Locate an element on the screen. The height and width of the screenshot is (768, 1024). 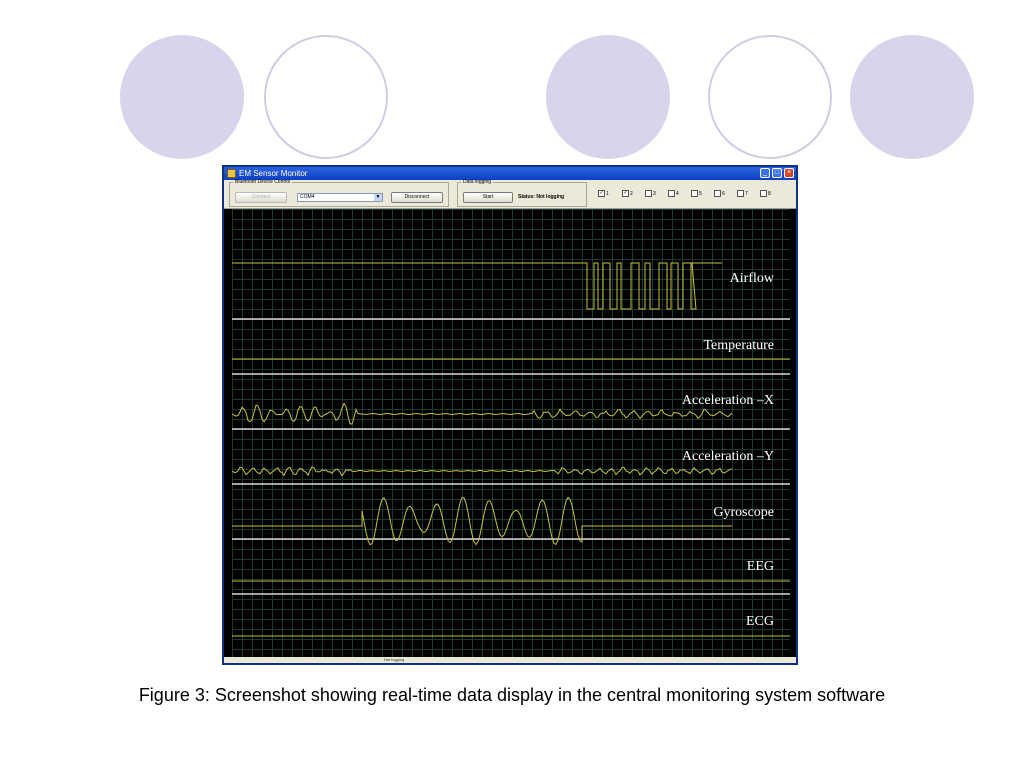
gyroscope-waveform is located at coordinates (482, 521).